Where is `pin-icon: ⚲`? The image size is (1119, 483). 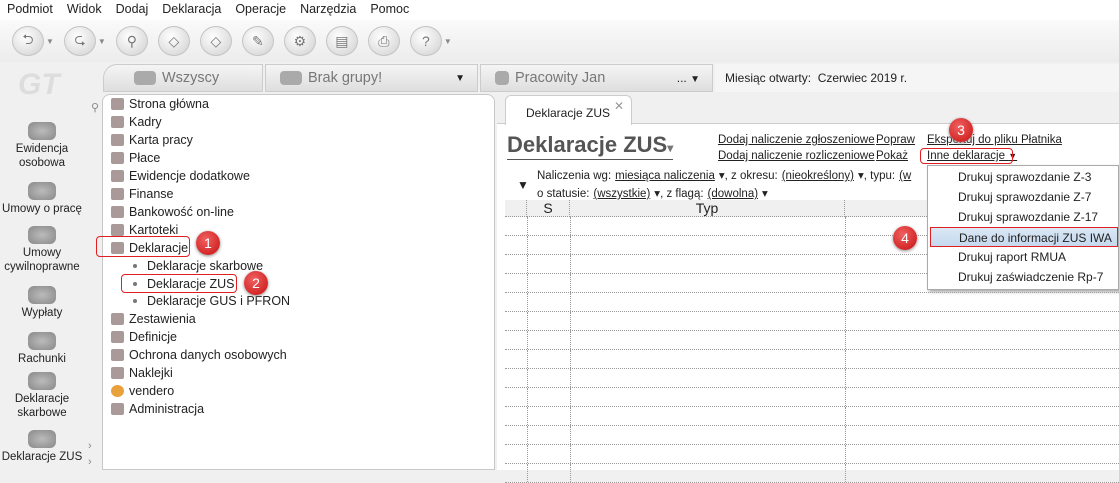 pin-icon: ⚲ is located at coordinates (95, 107).